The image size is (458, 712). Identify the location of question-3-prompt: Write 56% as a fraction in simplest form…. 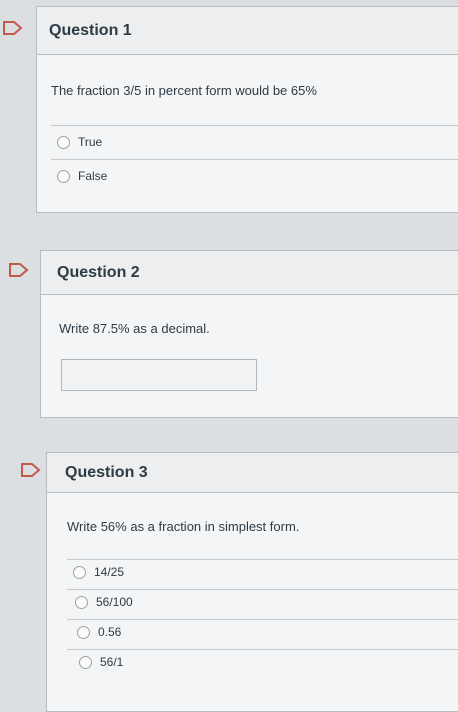
(183, 526).